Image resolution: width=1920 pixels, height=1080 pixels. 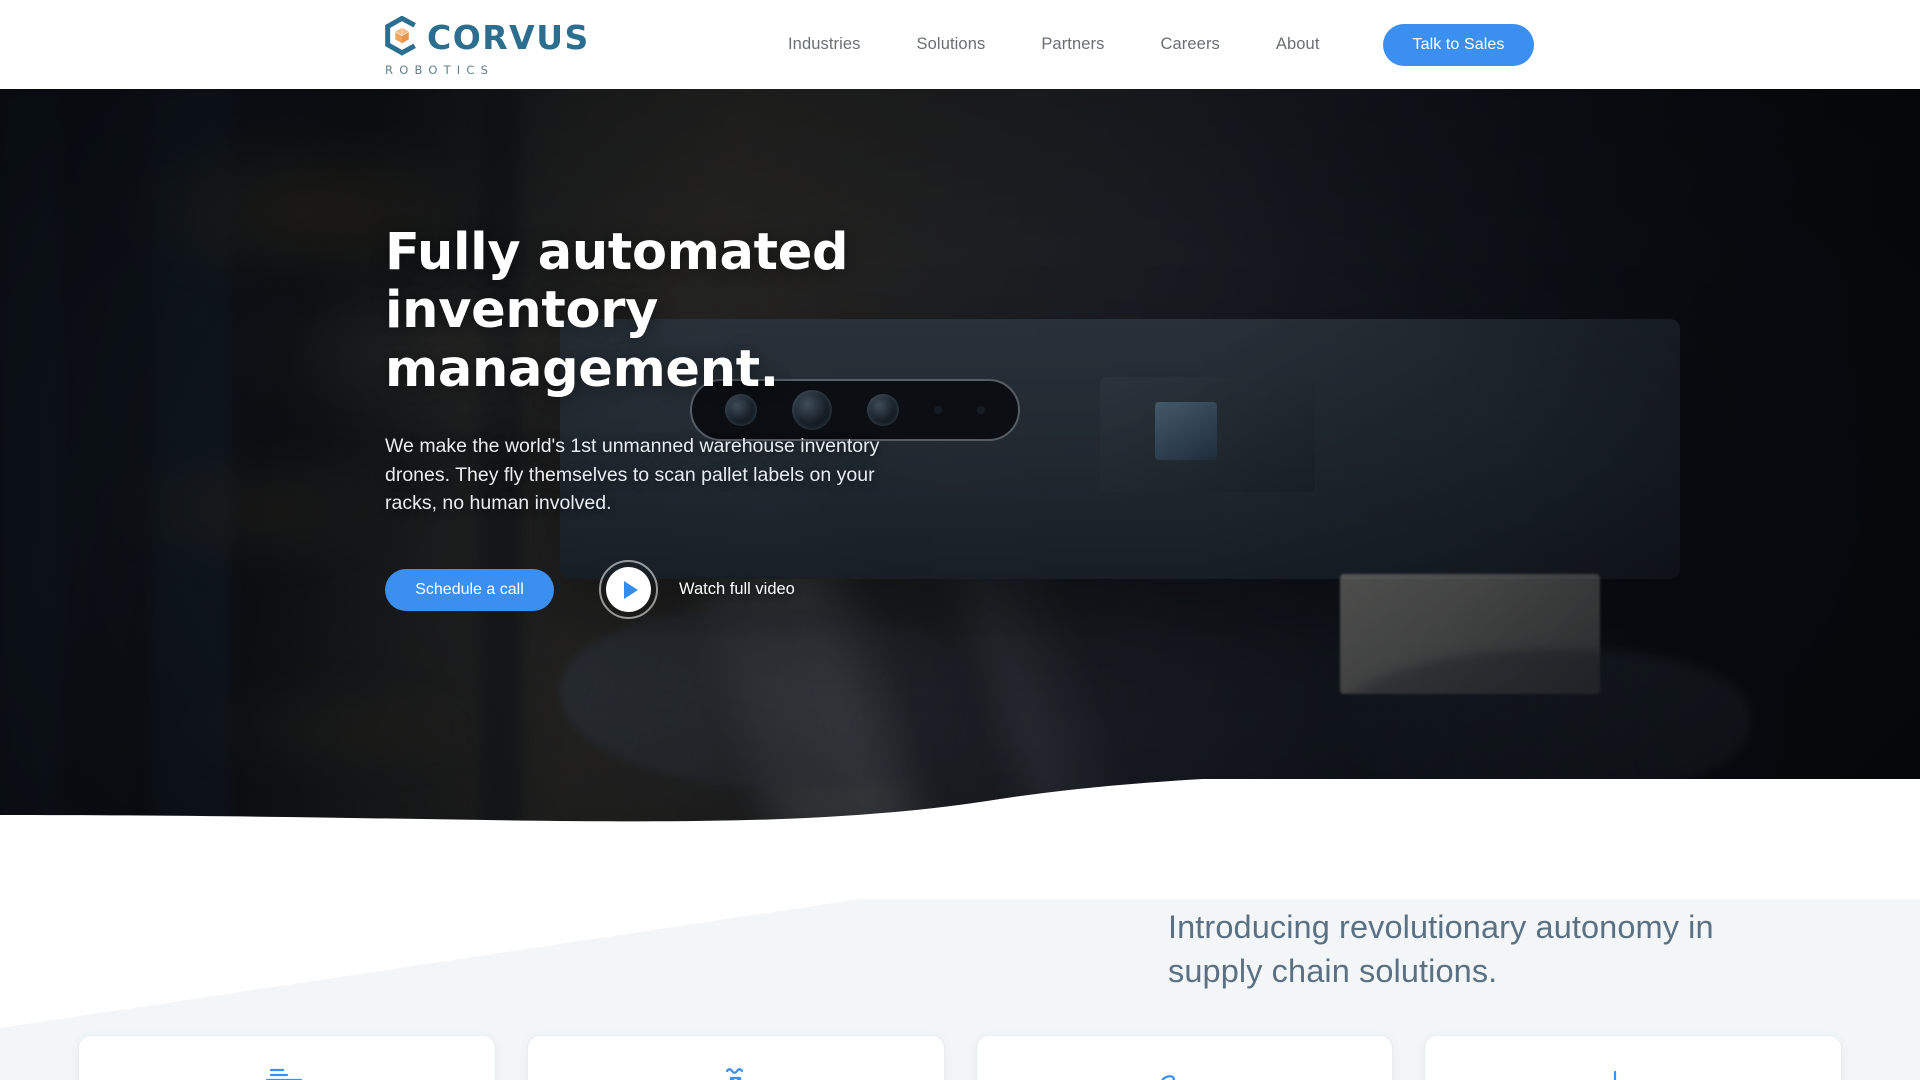 What do you see at coordinates (1333, 971) in the screenshot?
I see `intro-heading-line-2: supply chain solutions.` at bounding box center [1333, 971].